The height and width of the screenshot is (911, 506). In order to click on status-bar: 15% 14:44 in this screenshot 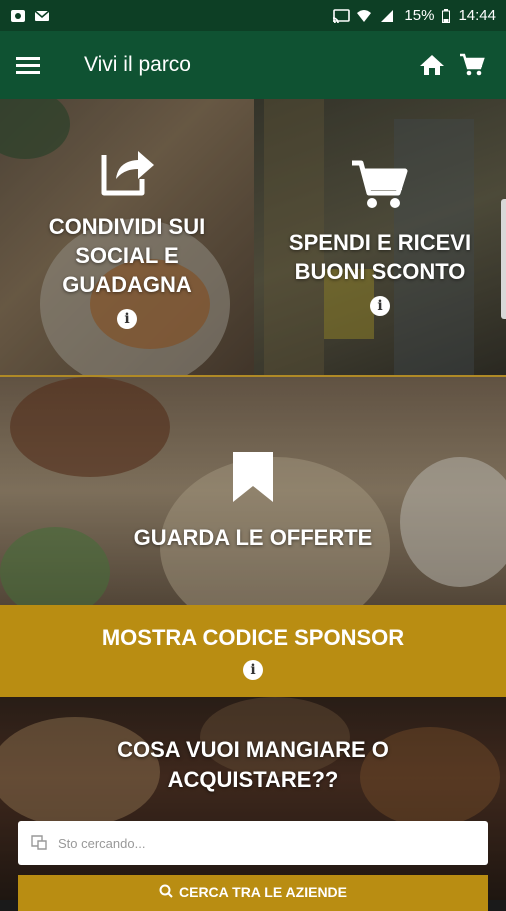, I will do `click(253, 15)`.